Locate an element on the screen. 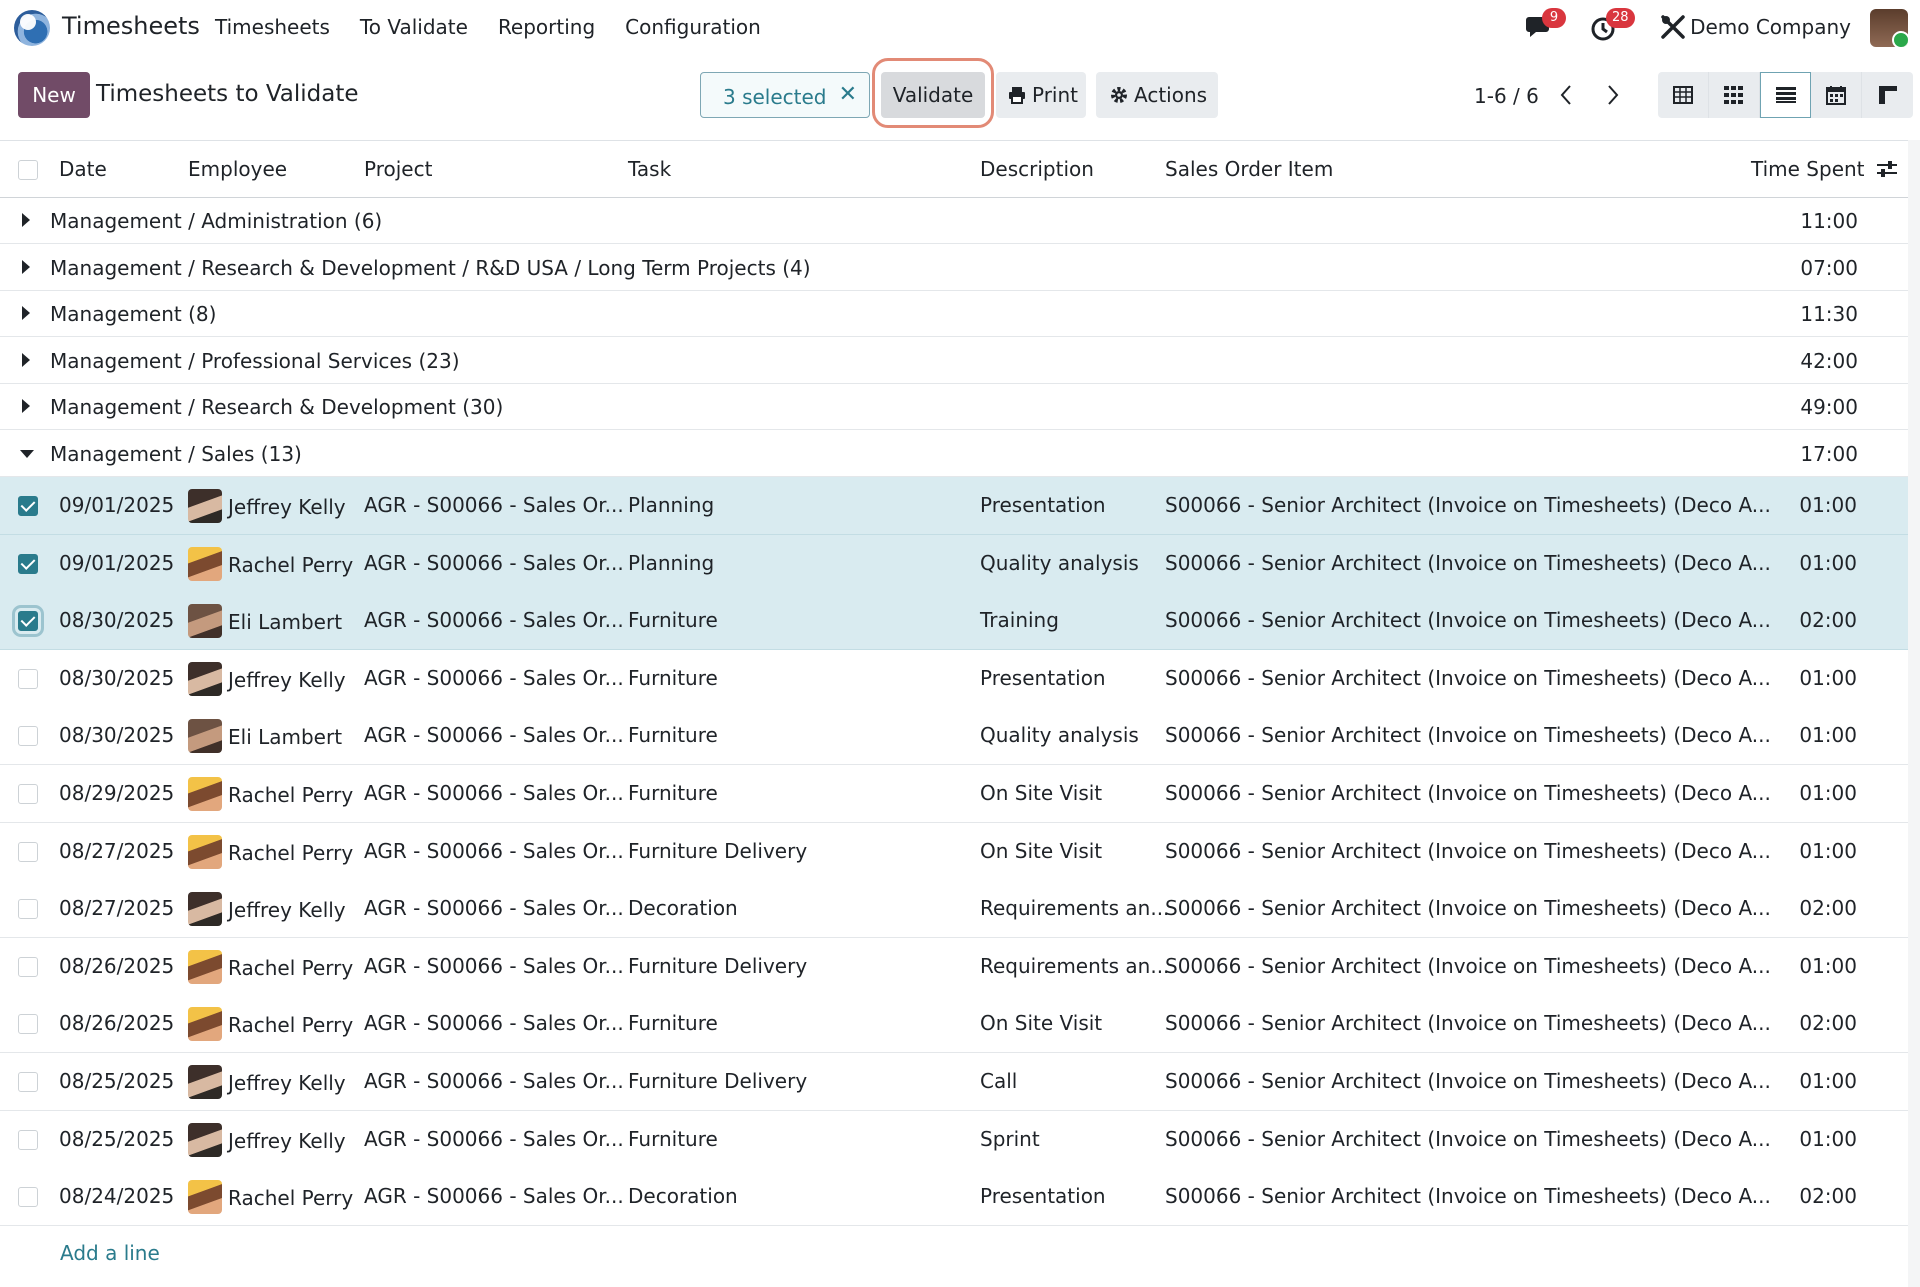 The width and height of the screenshot is (1920, 1287). cell-date: 08/26/2025 is located at coordinates (116, 966).